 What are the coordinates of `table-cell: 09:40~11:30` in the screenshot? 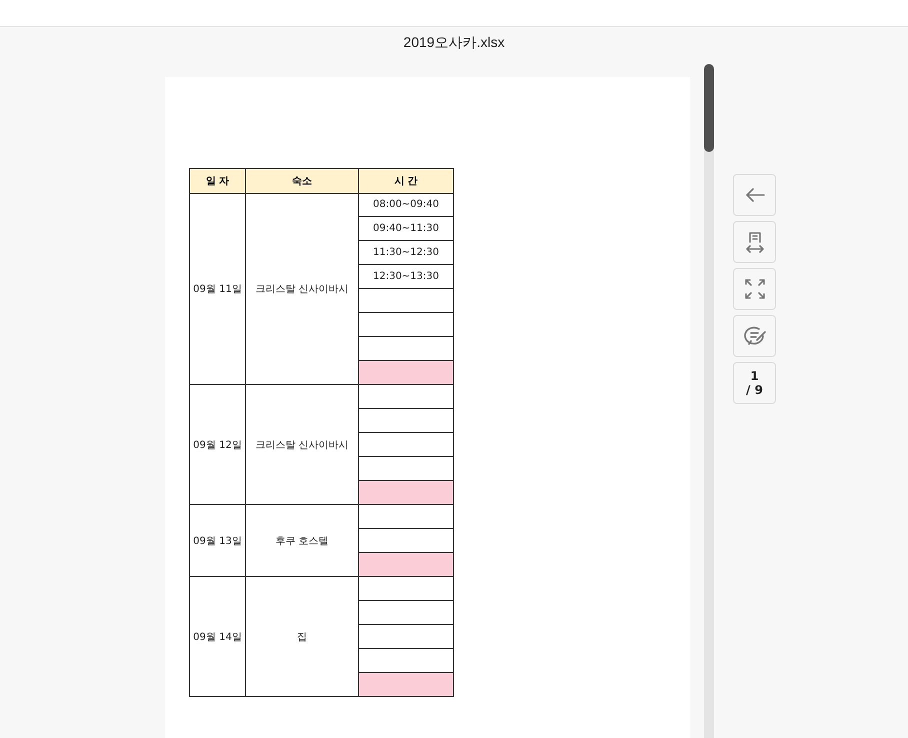 It's located at (406, 229).